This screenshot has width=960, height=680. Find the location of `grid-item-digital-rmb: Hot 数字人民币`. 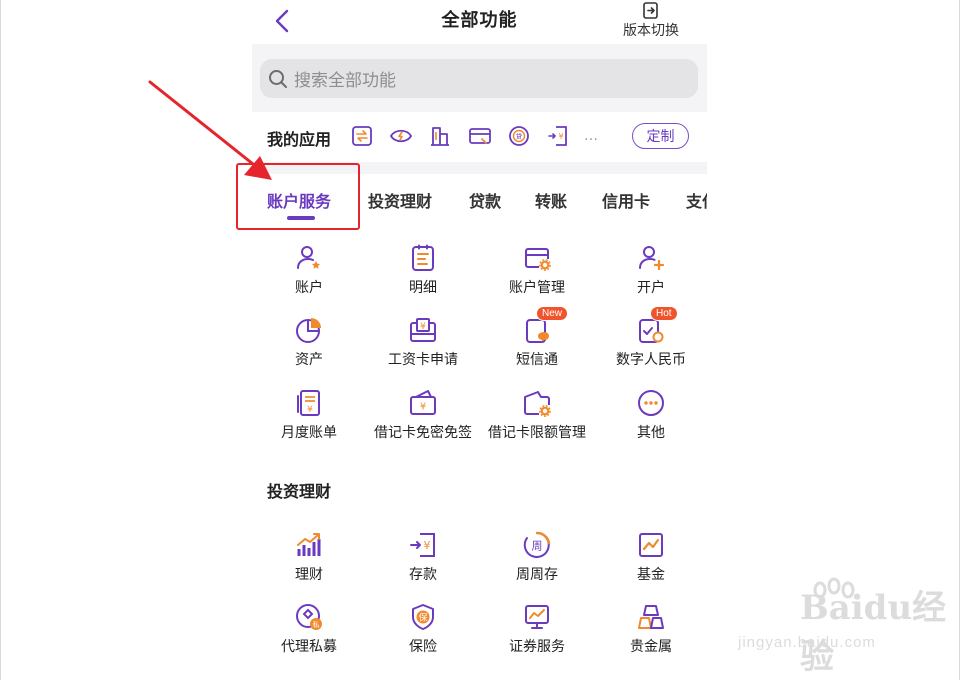

grid-item-digital-rmb: Hot 数字人民币 is located at coordinates (650, 337).